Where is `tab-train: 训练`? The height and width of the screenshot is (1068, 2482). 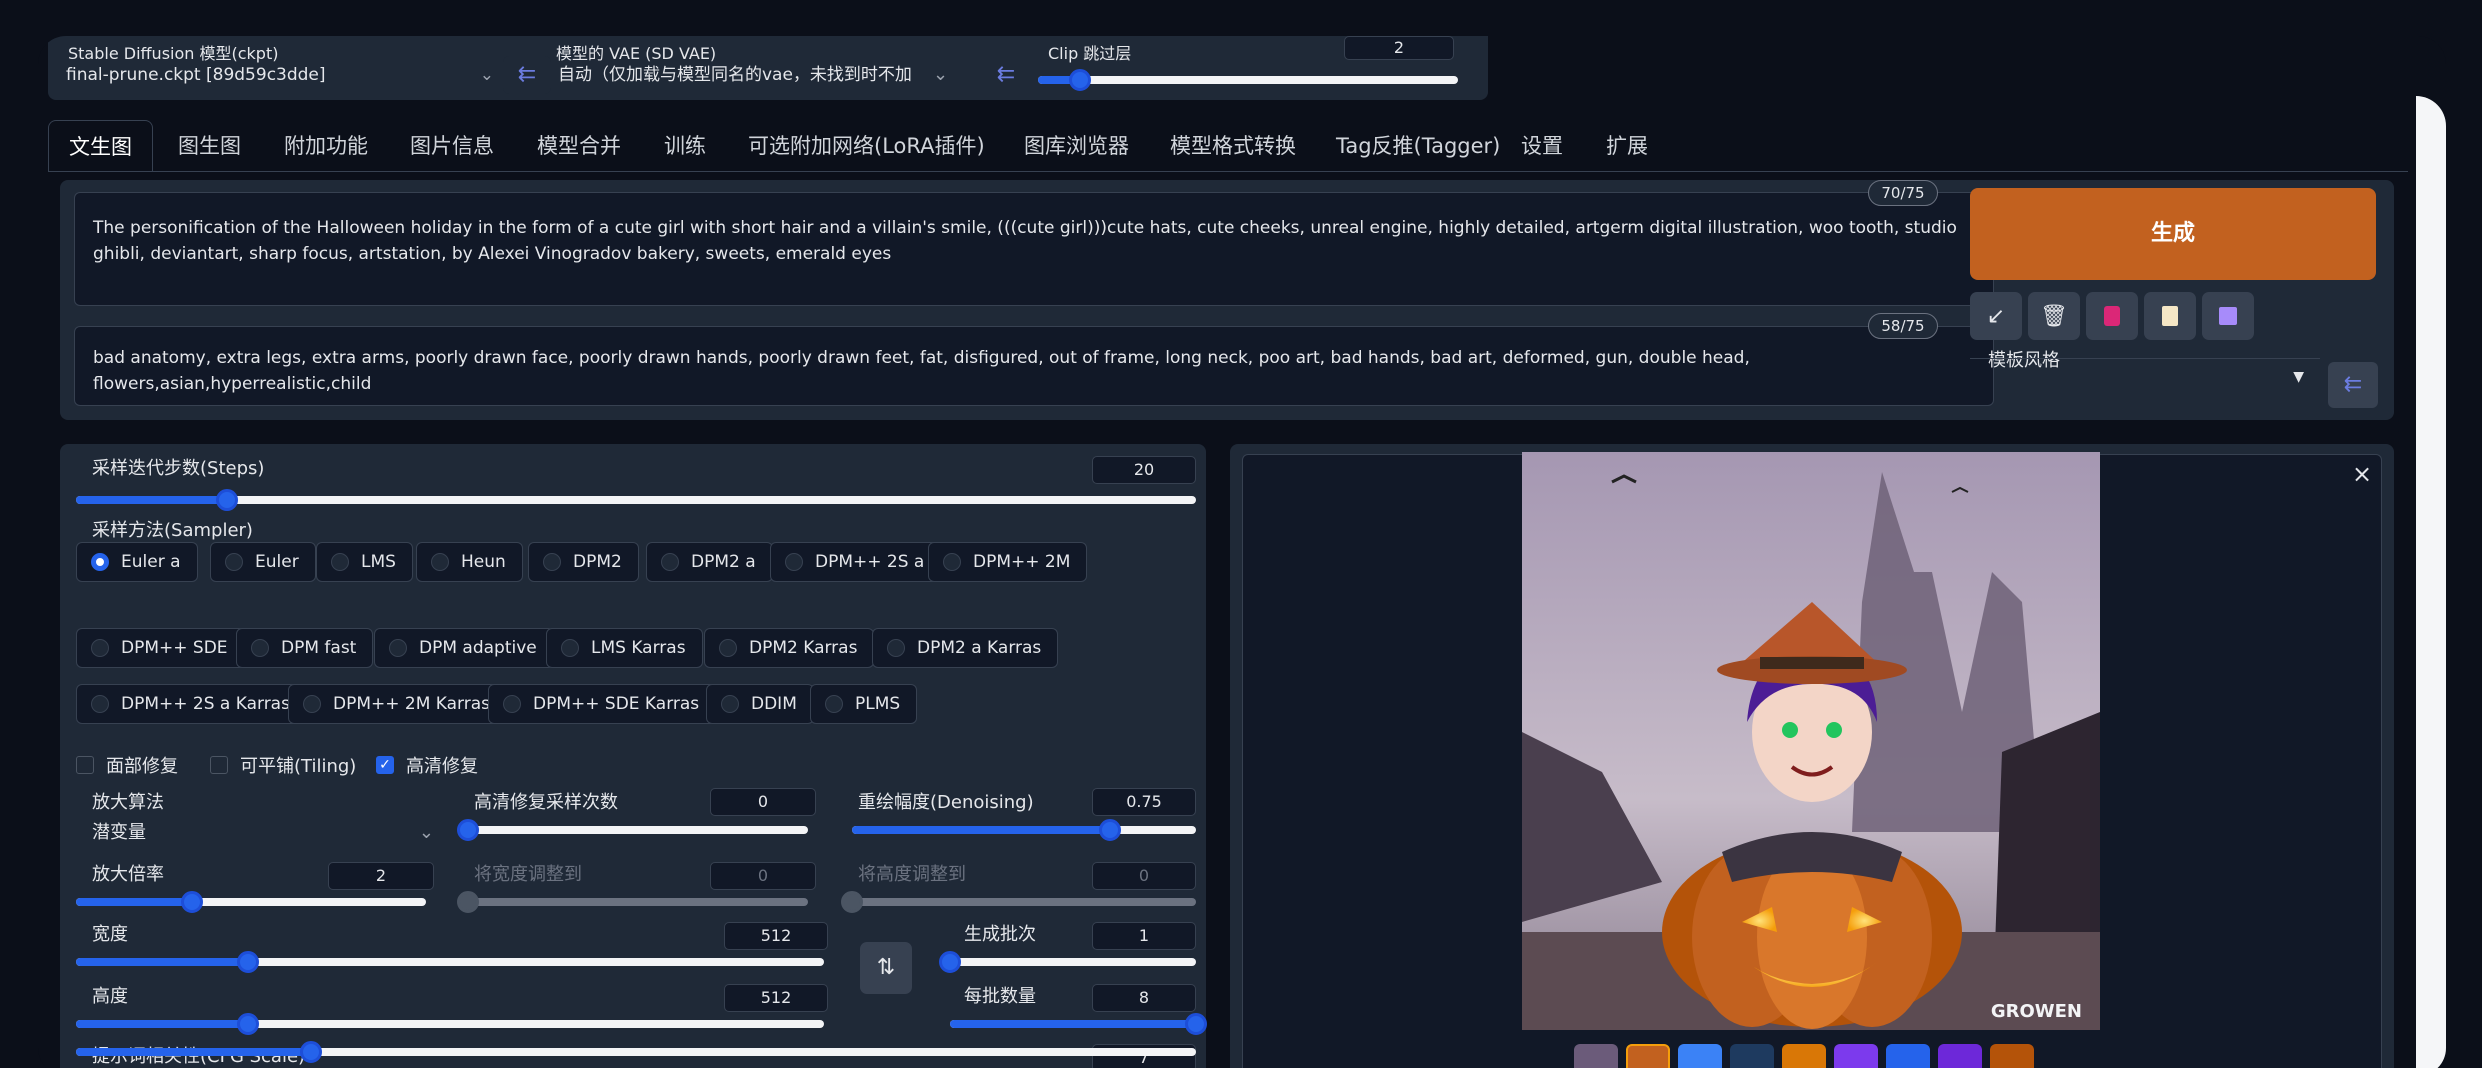
tab-train: 训练 is located at coordinates (685, 146).